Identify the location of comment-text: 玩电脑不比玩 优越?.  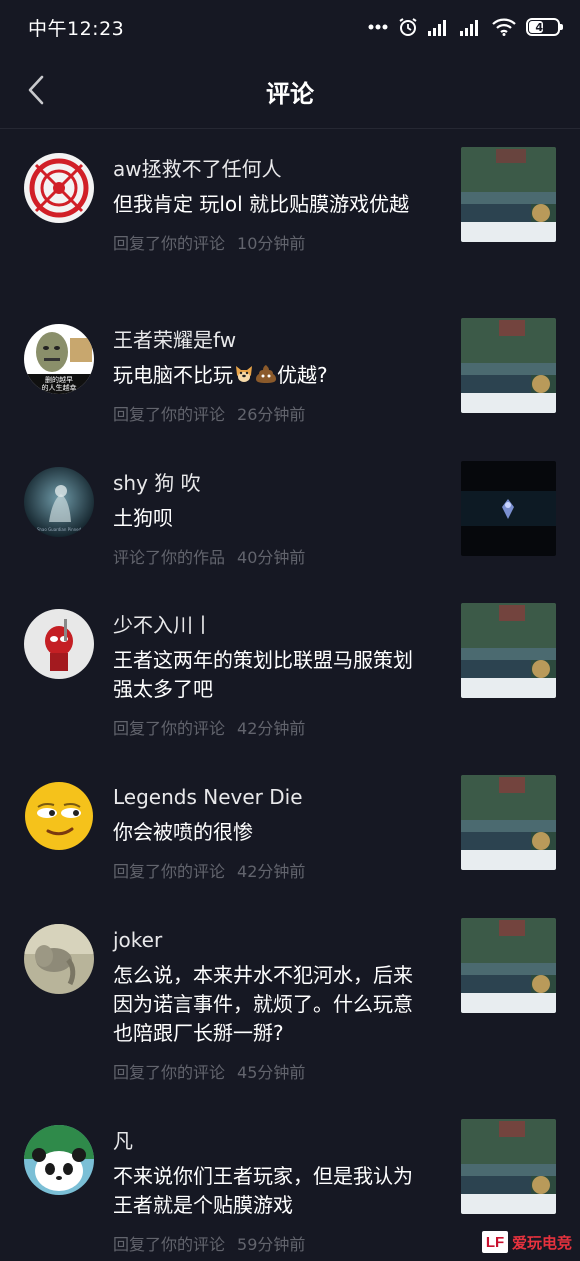
(265, 375).